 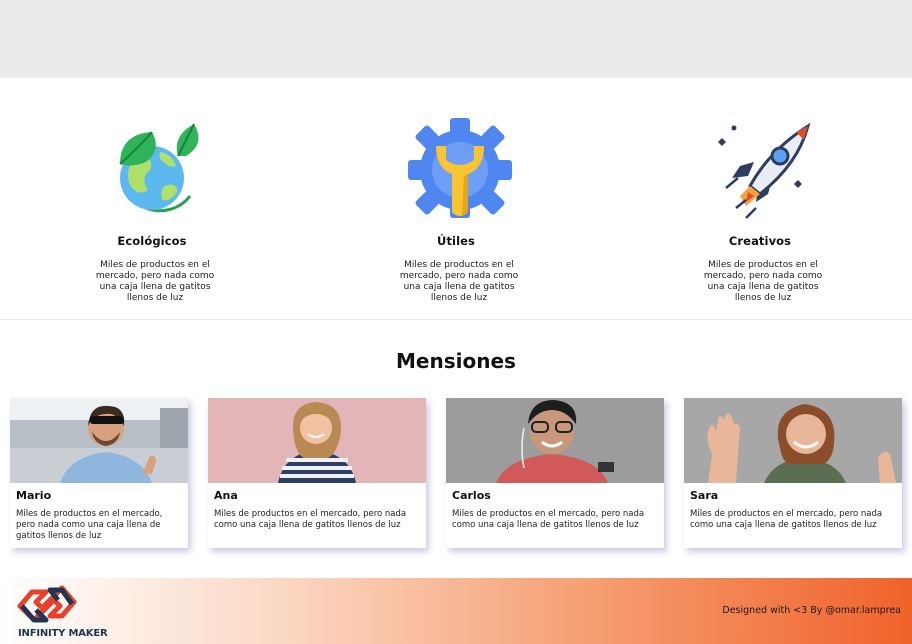 I want to click on feature-title: Creativos, so click(x=760, y=241).